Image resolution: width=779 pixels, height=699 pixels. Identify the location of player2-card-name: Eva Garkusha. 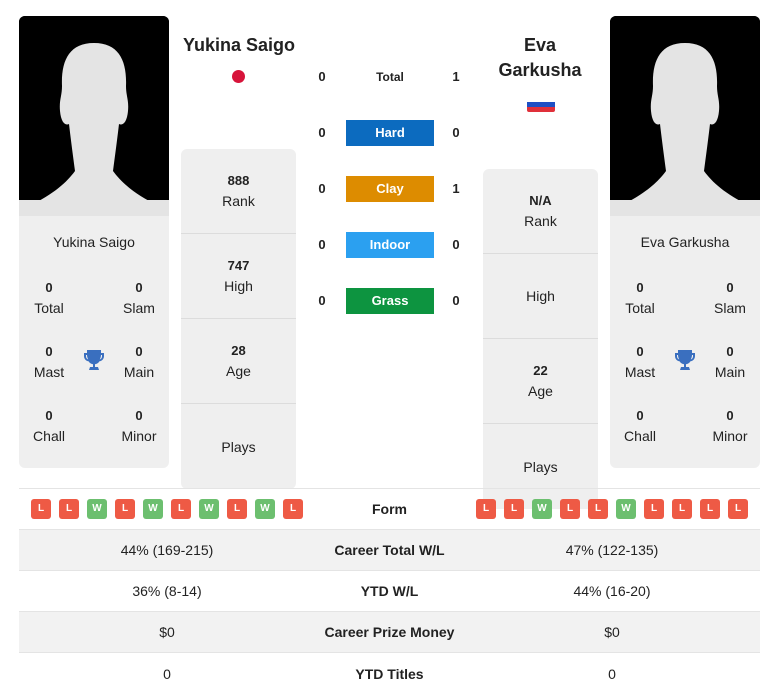
(685, 242).